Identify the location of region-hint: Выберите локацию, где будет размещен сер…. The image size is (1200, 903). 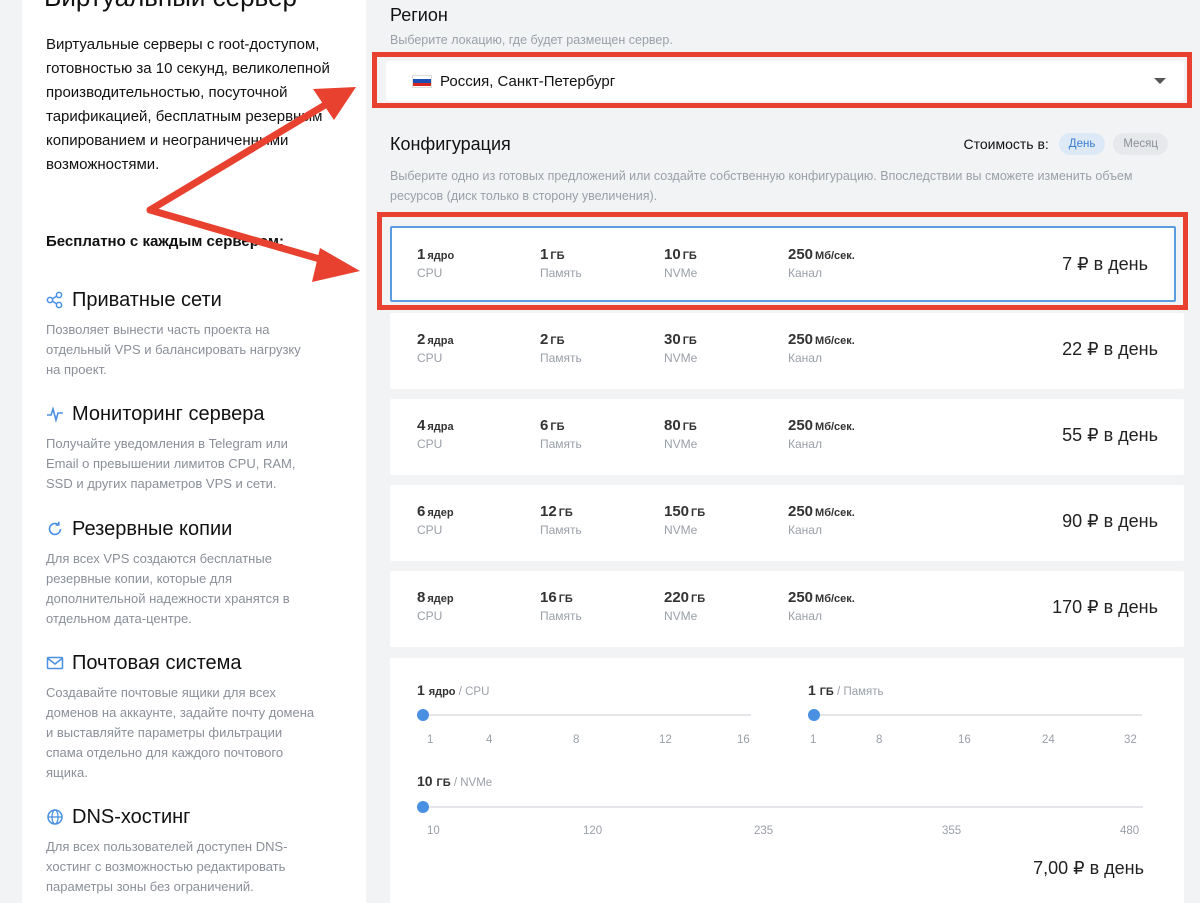
(531, 40).